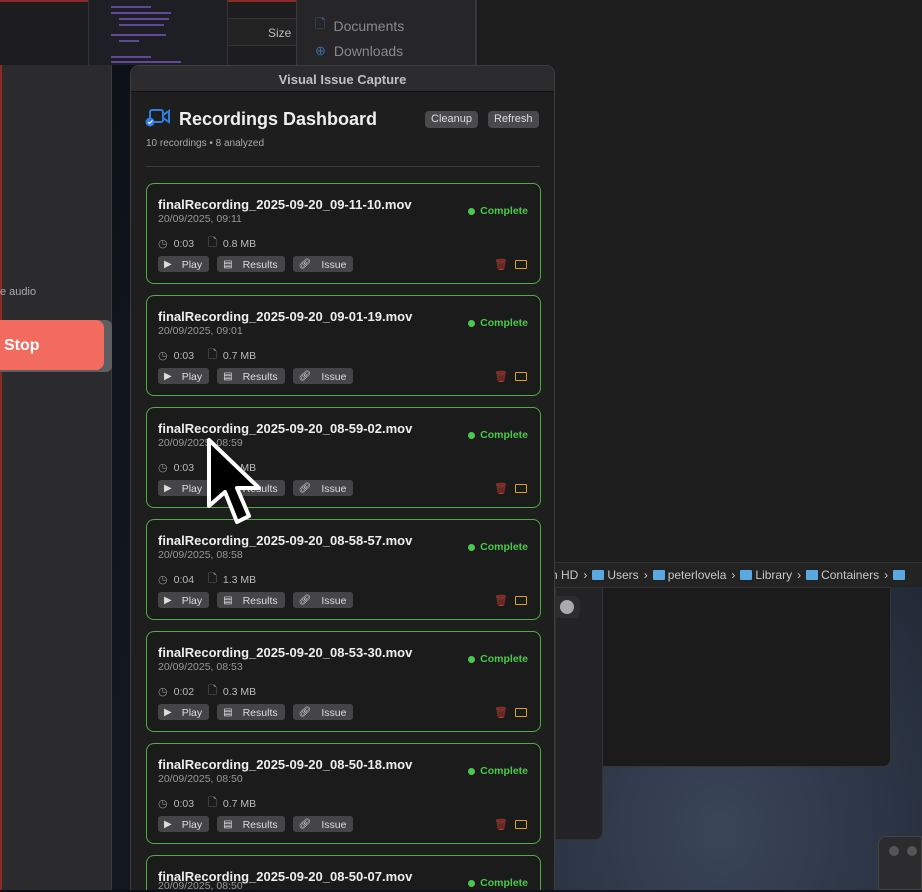 The height and width of the screenshot is (892, 922). Describe the element at coordinates (689, 575) in the screenshot. I see `path-item-home: peterlovela` at that location.